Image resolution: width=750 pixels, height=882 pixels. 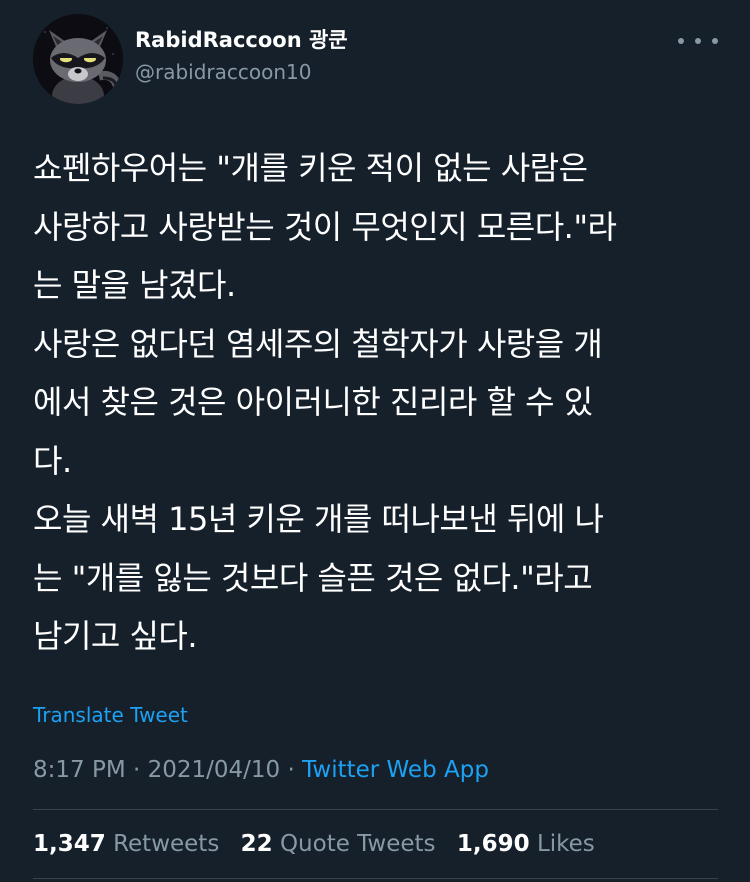 I want to click on quote-tweets-count: 22, so click(x=256, y=844).